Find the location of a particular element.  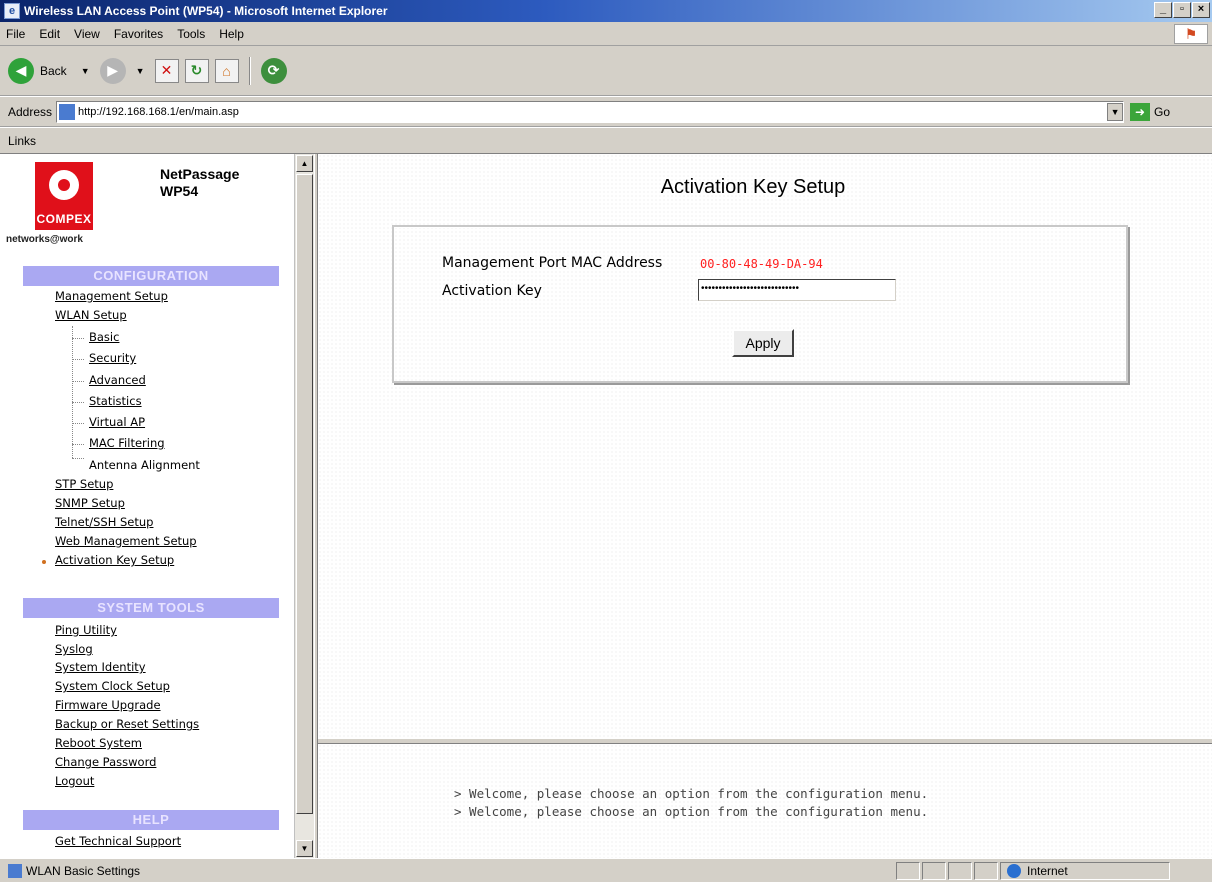

menu-favorites: Favorites is located at coordinates (138, 34).